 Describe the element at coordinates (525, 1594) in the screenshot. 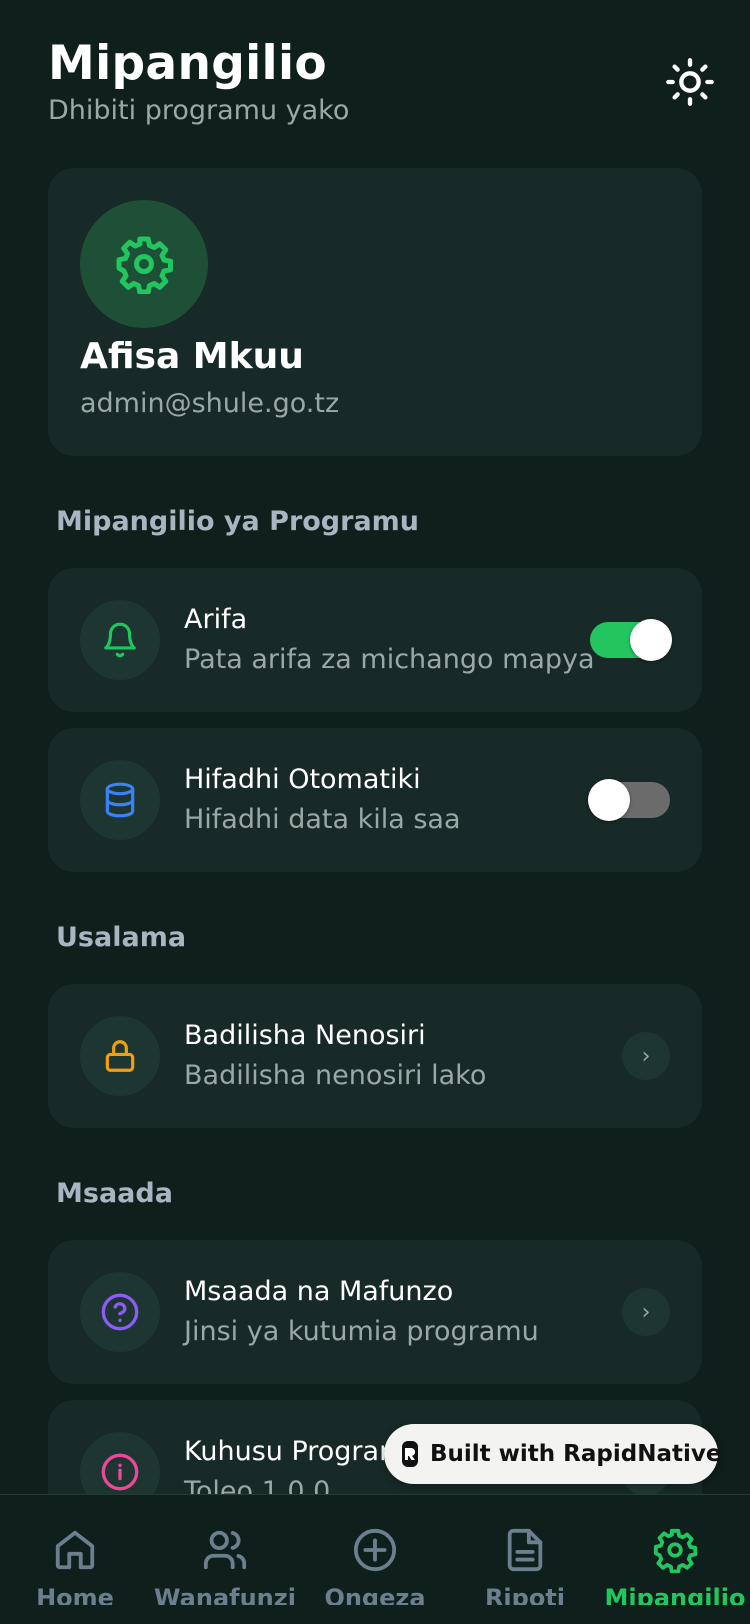

I see `tab-label: Ripoti` at that location.